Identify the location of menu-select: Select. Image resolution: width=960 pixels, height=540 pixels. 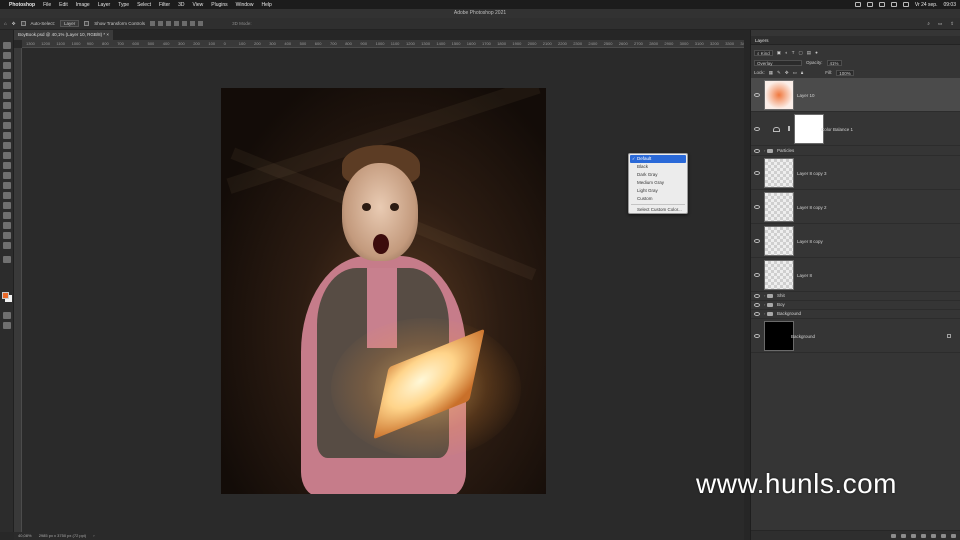
(144, 5).